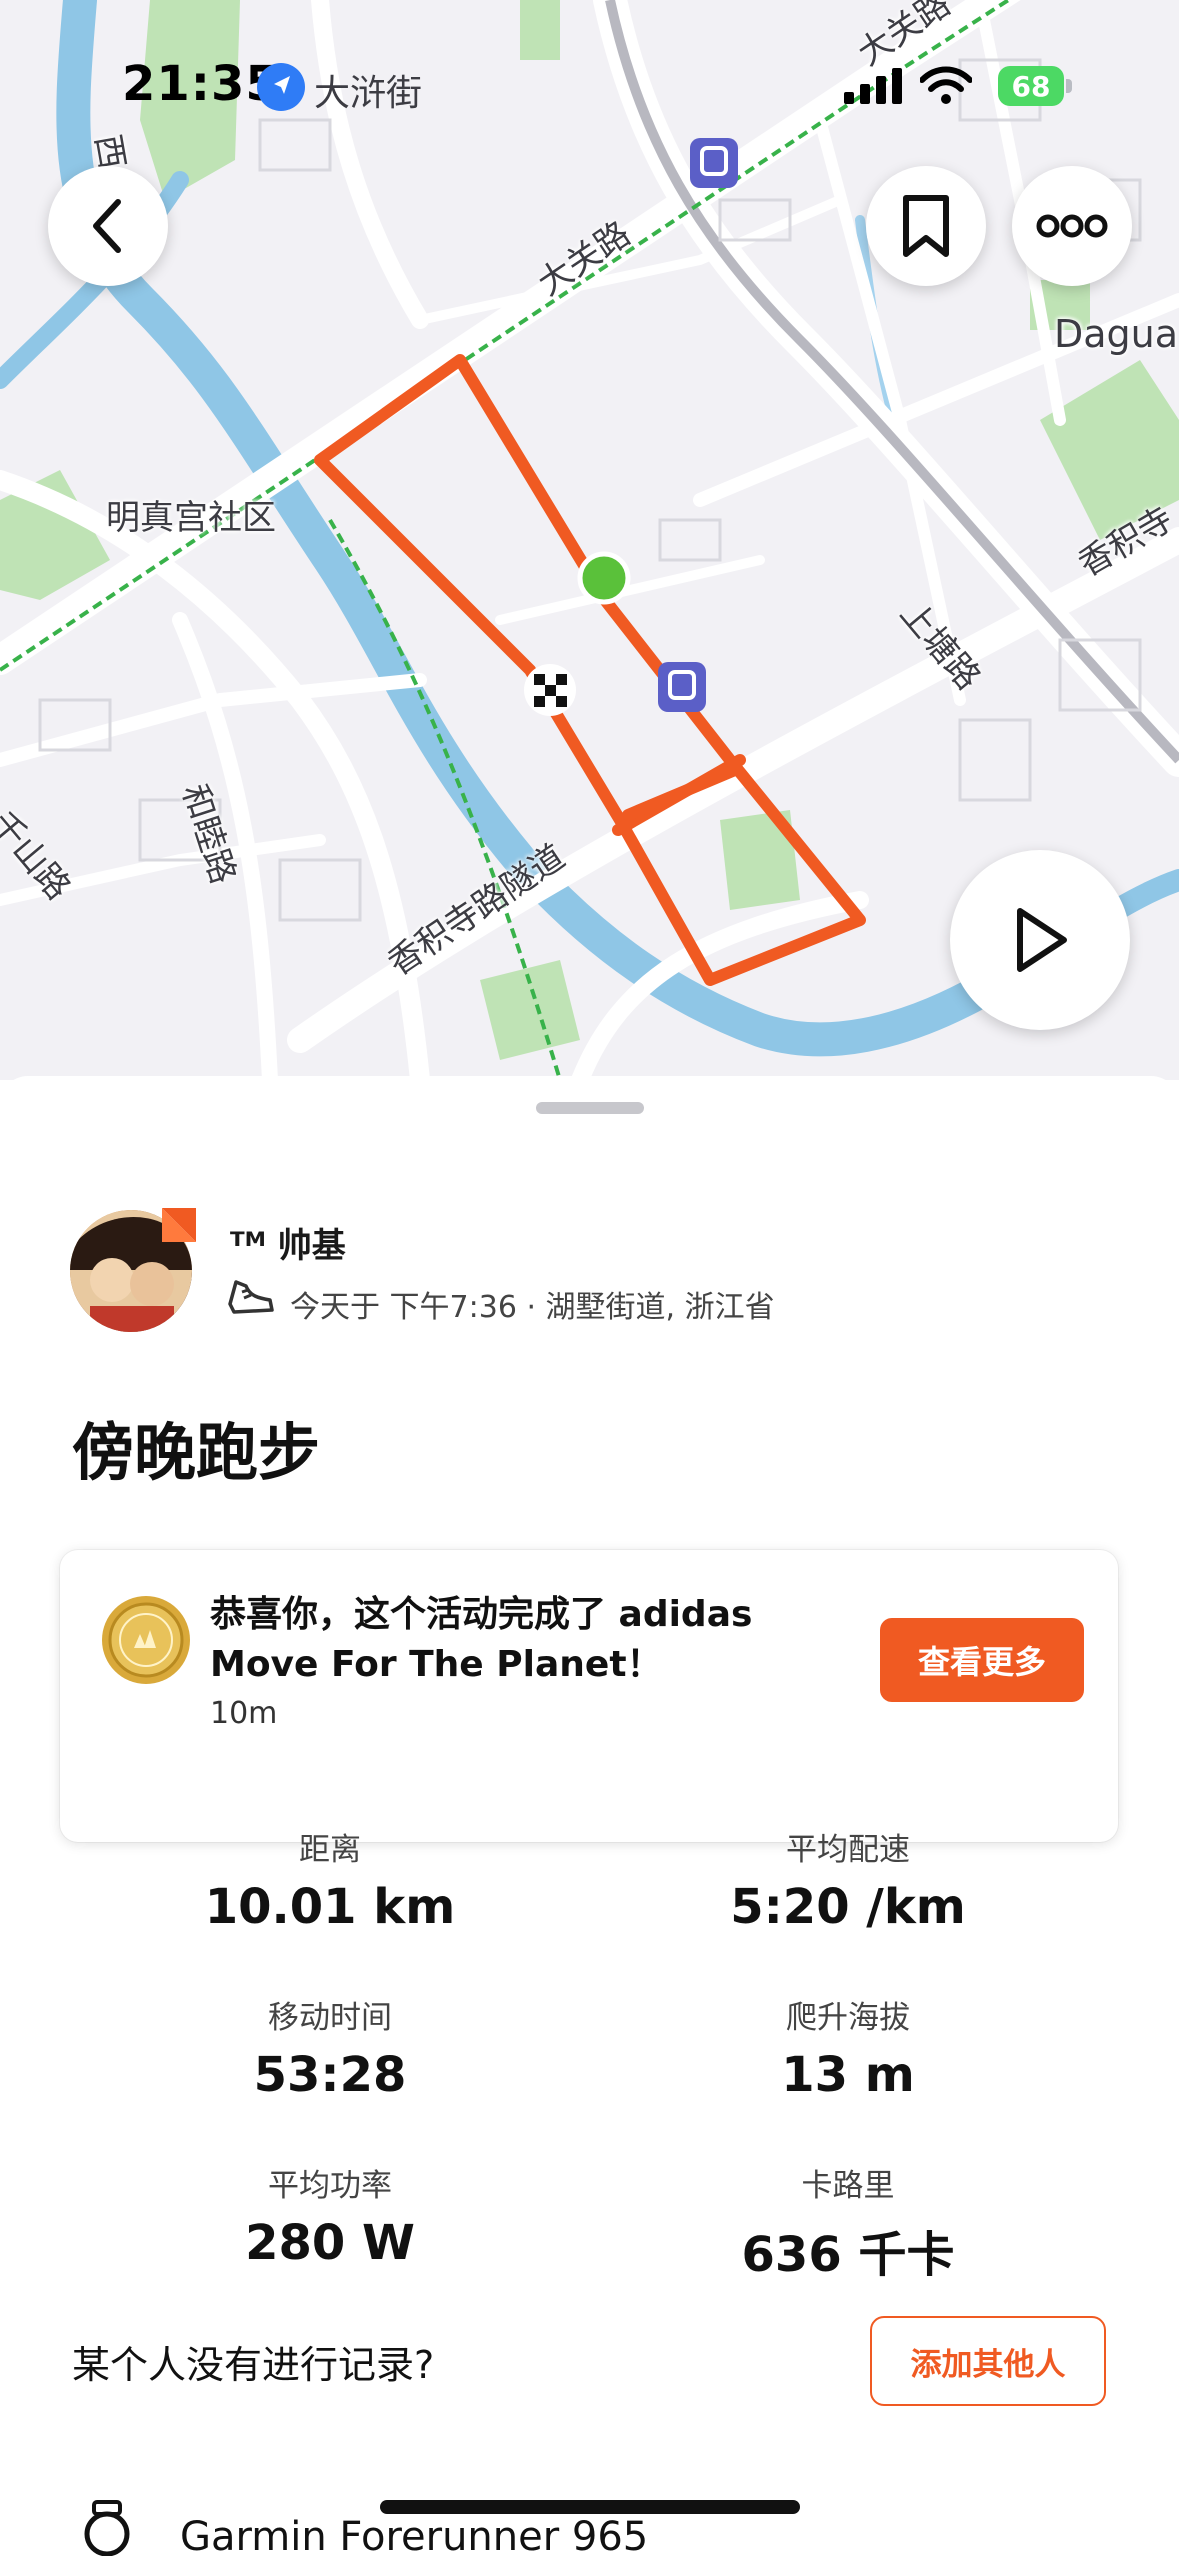 This screenshot has height=2556, width=1179. What do you see at coordinates (330, 2018) in the screenshot?
I see `stat-label: 移动时间` at bounding box center [330, 2018].